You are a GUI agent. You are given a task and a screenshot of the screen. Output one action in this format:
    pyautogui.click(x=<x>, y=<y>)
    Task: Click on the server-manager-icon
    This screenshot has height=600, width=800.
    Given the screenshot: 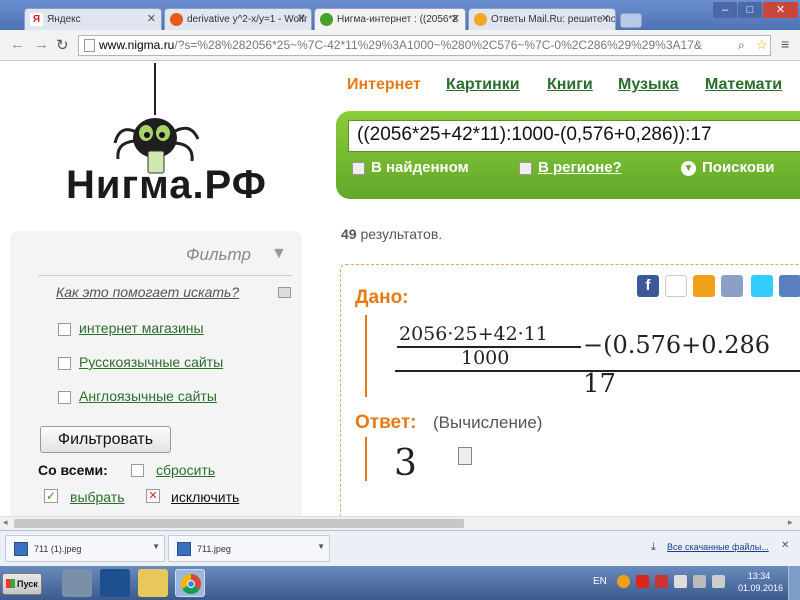 What is the action you would take?
    pyautogui.click(x=77, y=583)
    